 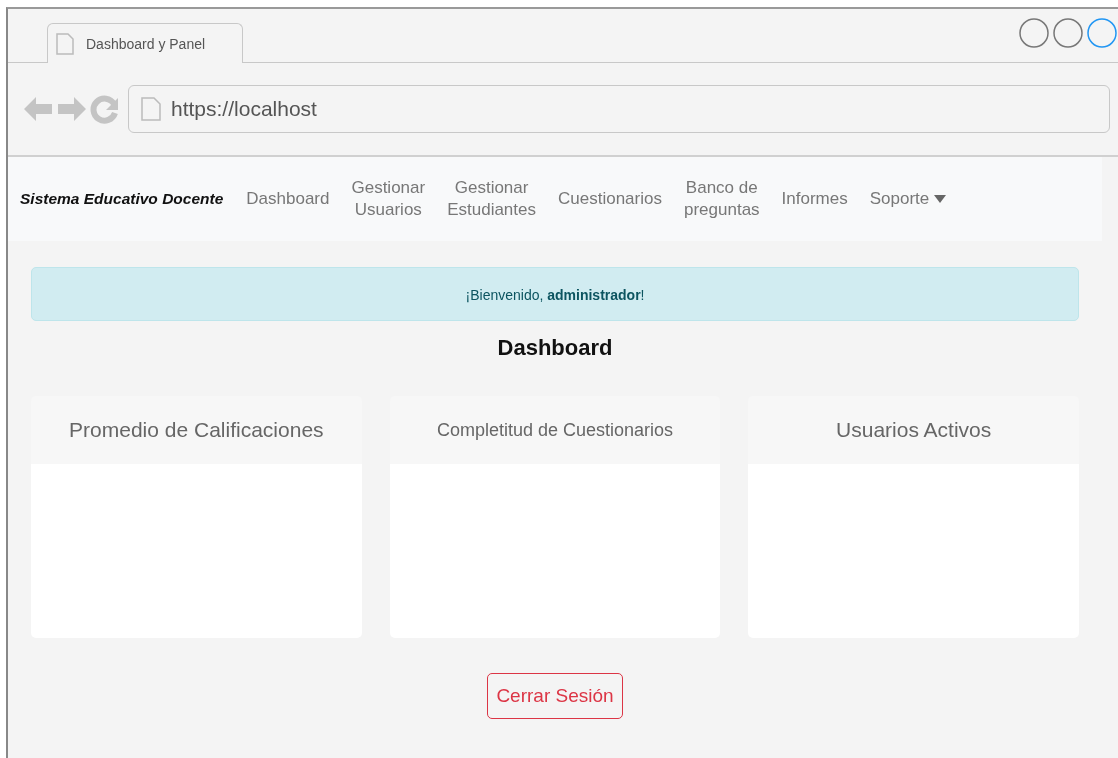 What do you see at coordinates (619, 109) in the screenshot?
I see `address-bar: https://localhost` at bounding box center [619, 109].